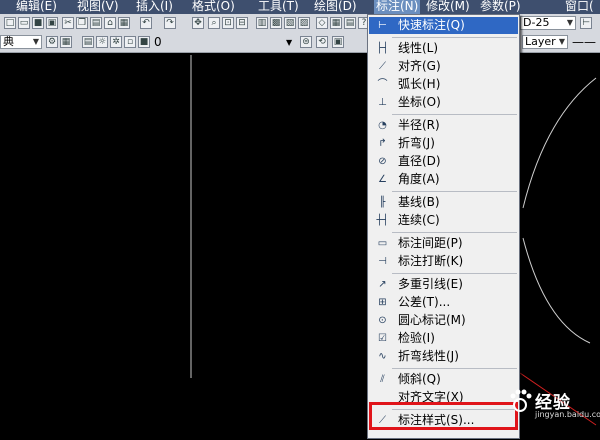 The height and width of the screenshot is (440, 600). What do you see at coordinates (382, 320) in the screenshot?
I see `center-mark-icon: ⊙` at bounding box center [382, 320].